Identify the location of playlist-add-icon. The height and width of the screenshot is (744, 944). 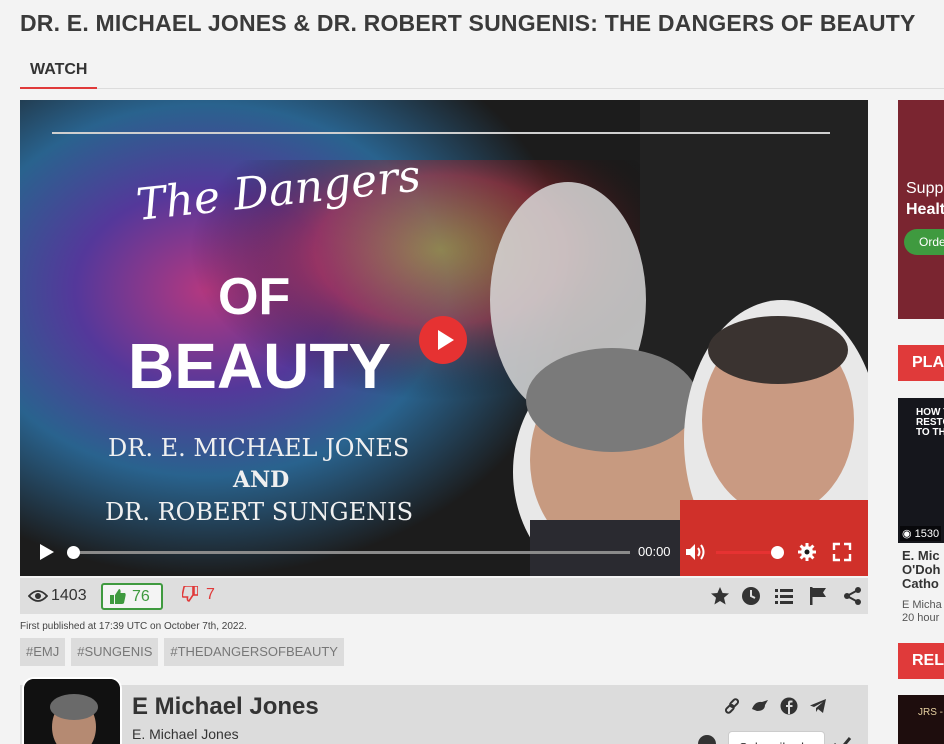
(784, 596).